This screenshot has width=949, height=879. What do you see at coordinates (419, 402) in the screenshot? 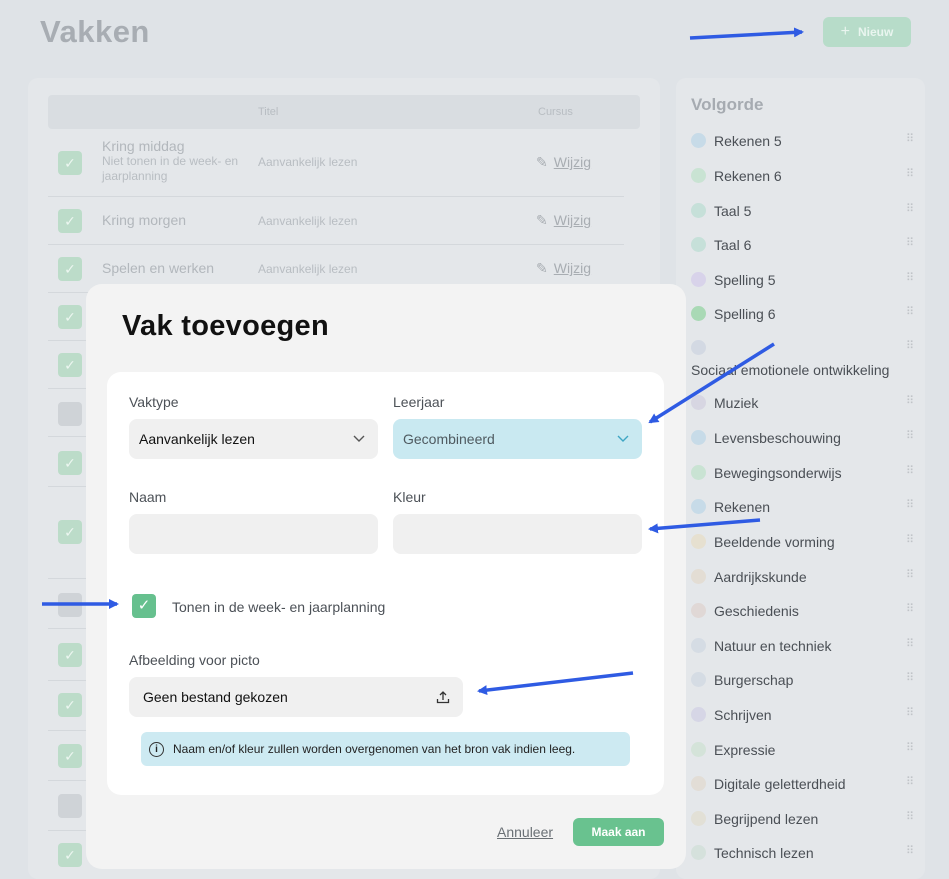
I see `leerjaar-label: Leerjaar` at bounding box center [419, 402].